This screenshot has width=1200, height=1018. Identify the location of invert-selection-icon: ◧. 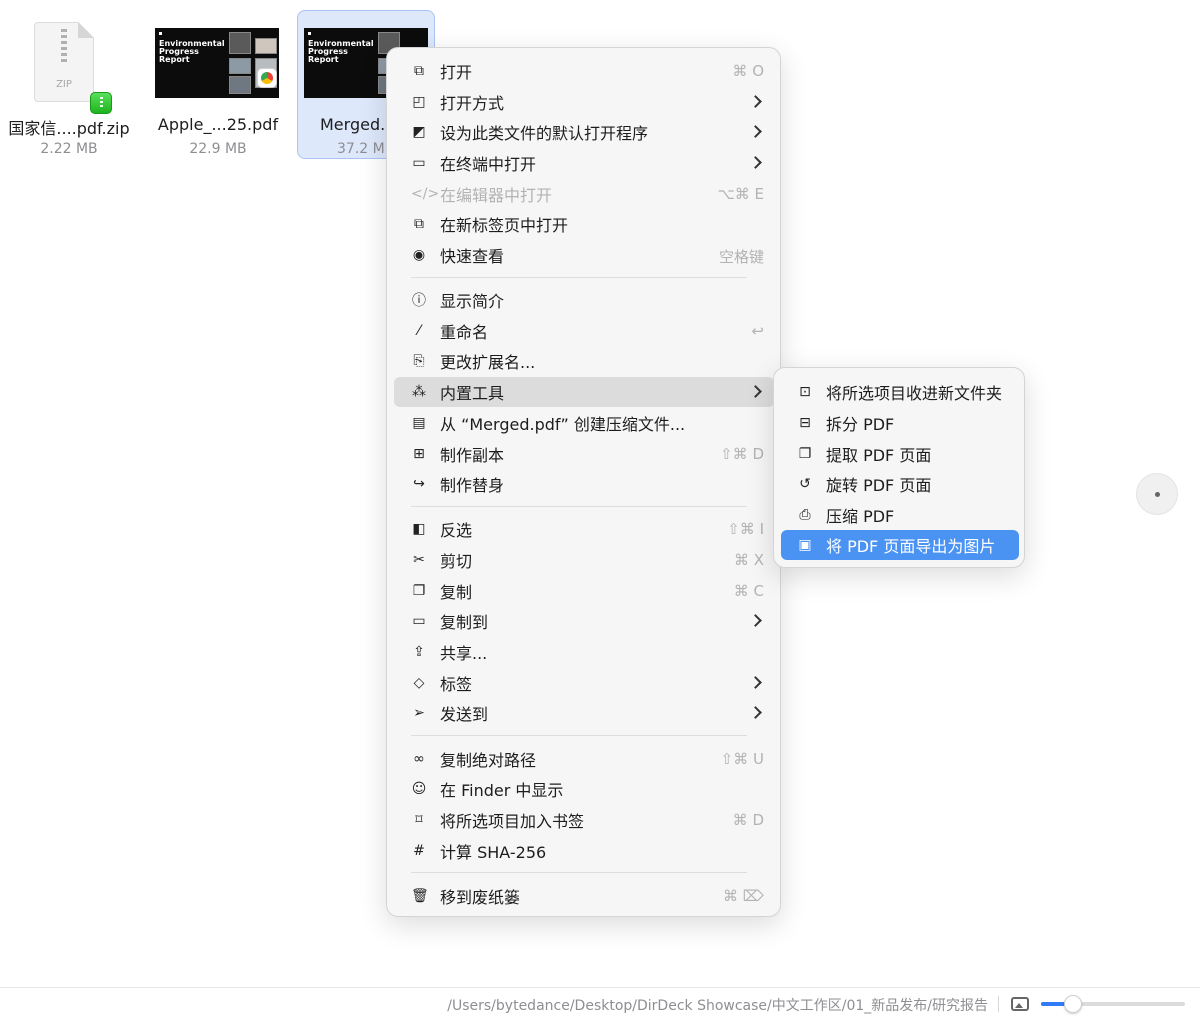
(419, 529).